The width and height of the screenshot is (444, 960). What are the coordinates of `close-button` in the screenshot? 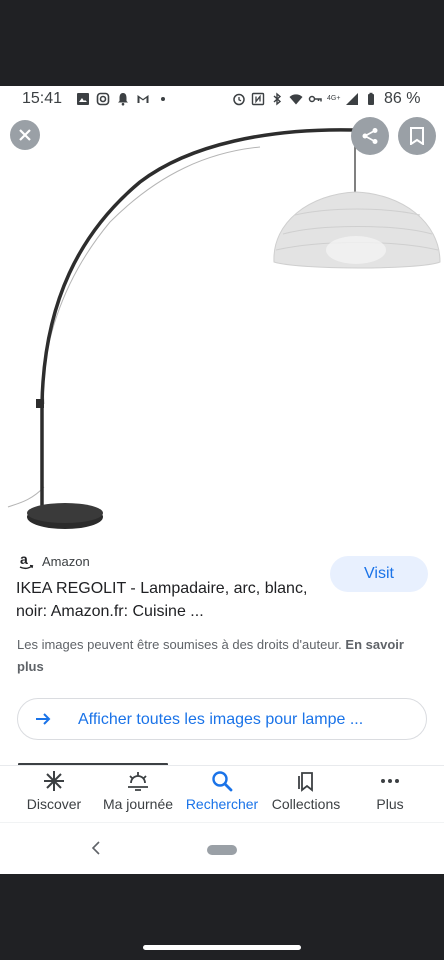 It's located at (25, 135).